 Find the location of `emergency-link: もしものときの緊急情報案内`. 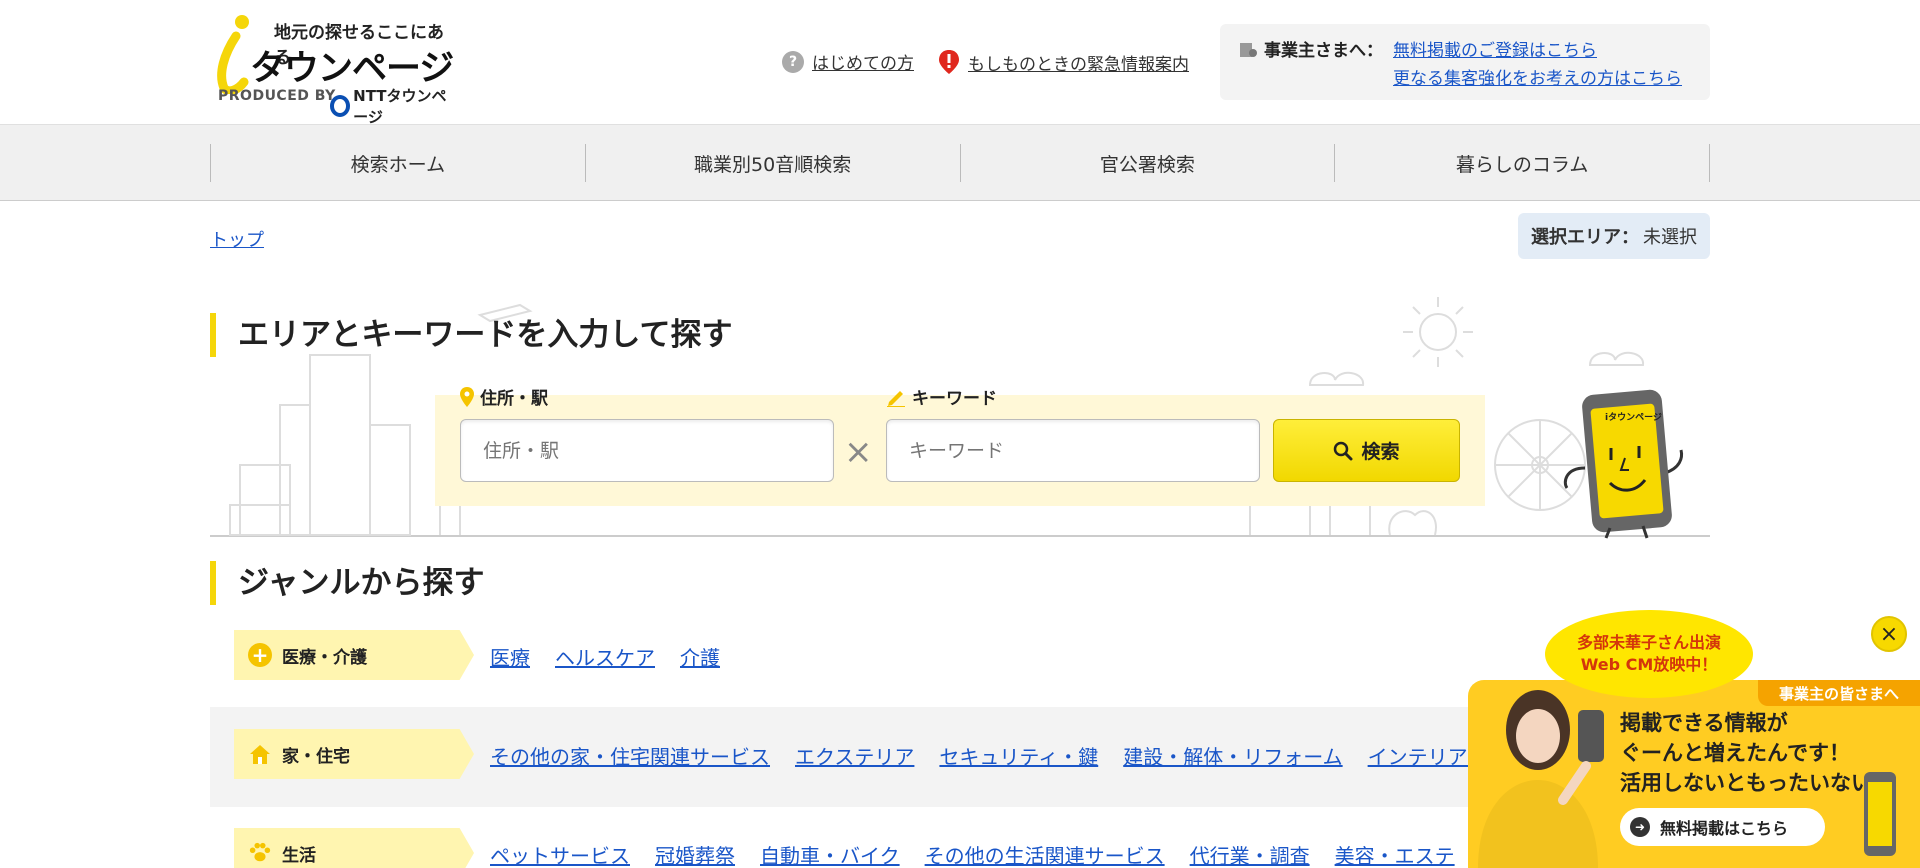

emergency-link: もしものときの緊急情報案内 is located at coordinates (1078, 62).